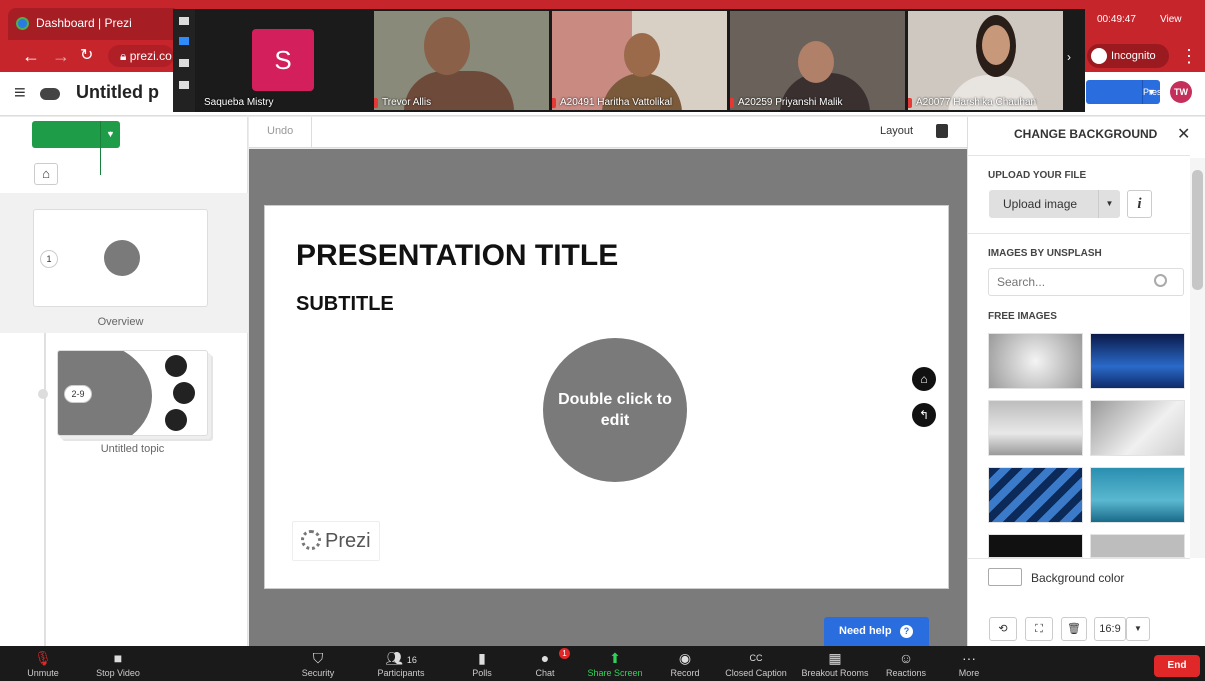 The height and width of the screenshot is (681, 1205). What do you see at coordinates (125, 56) in the screenshot?
I see `lock-icon: 🔒︎` at bounding box center [125, 56].